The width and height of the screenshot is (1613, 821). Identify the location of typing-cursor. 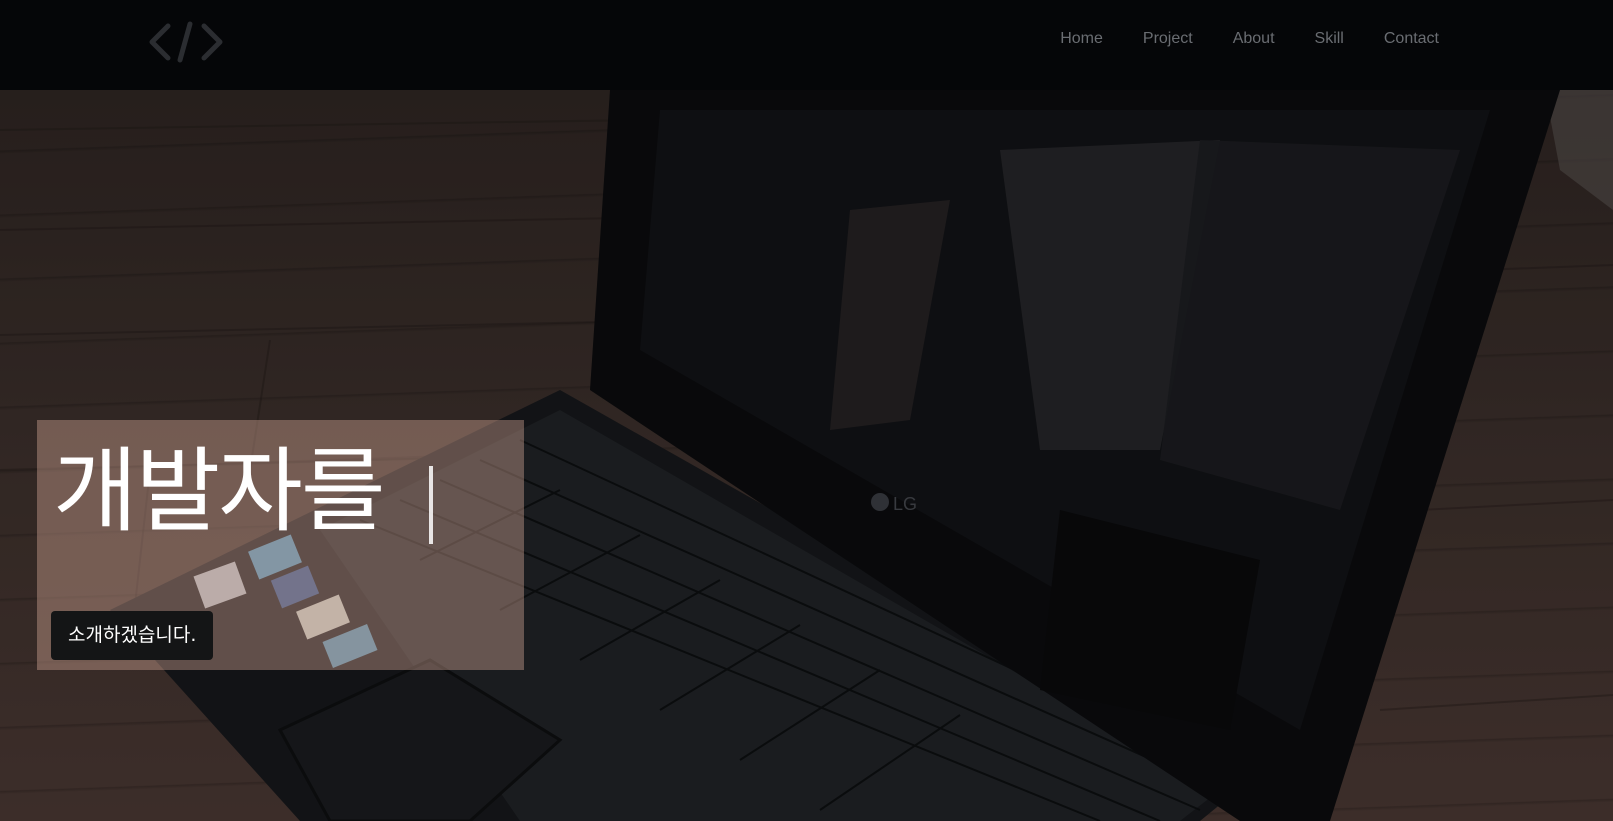
(431, 505).